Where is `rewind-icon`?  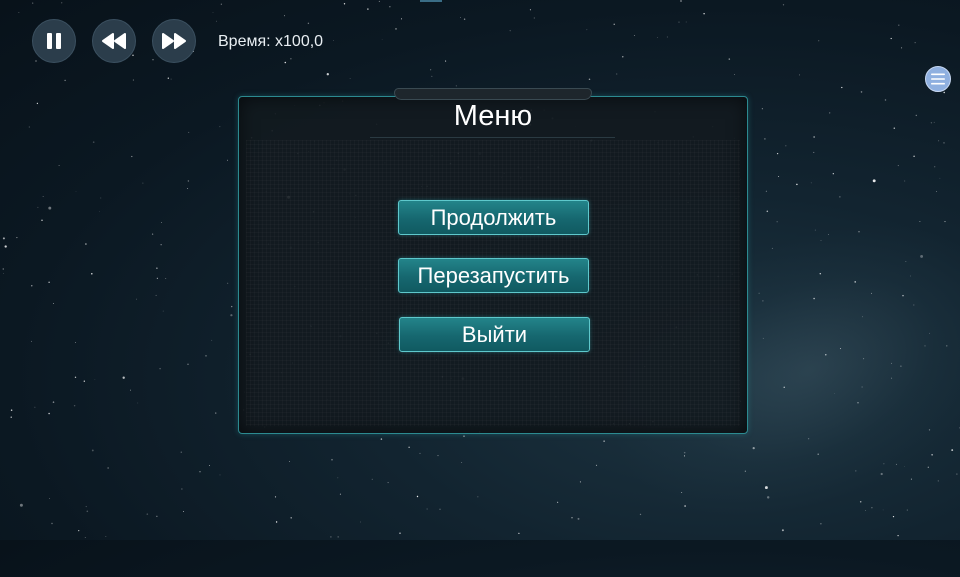 rewind-icon is located at coordinates (114, 41).